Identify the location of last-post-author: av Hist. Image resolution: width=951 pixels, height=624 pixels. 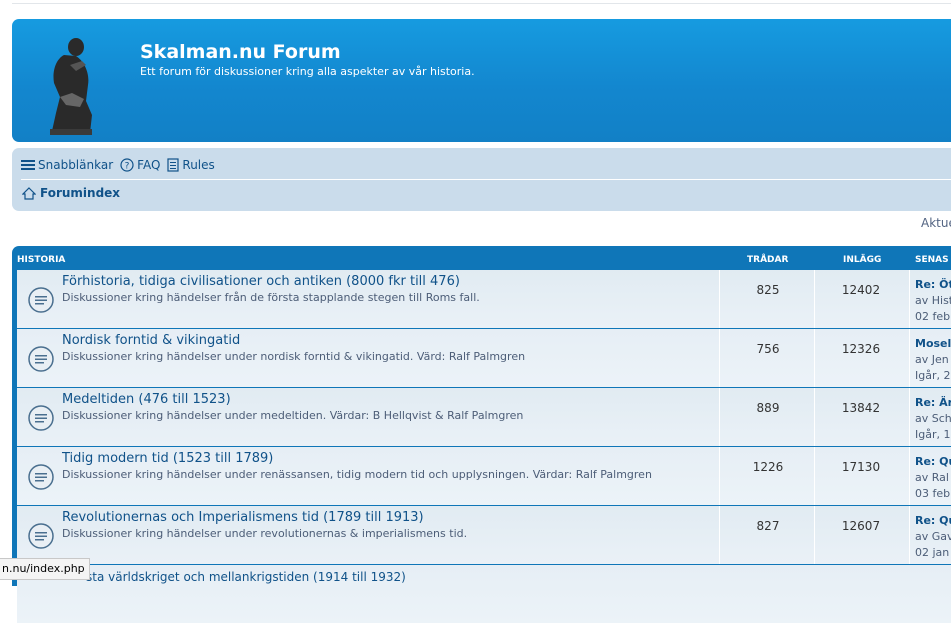
(933, 301).